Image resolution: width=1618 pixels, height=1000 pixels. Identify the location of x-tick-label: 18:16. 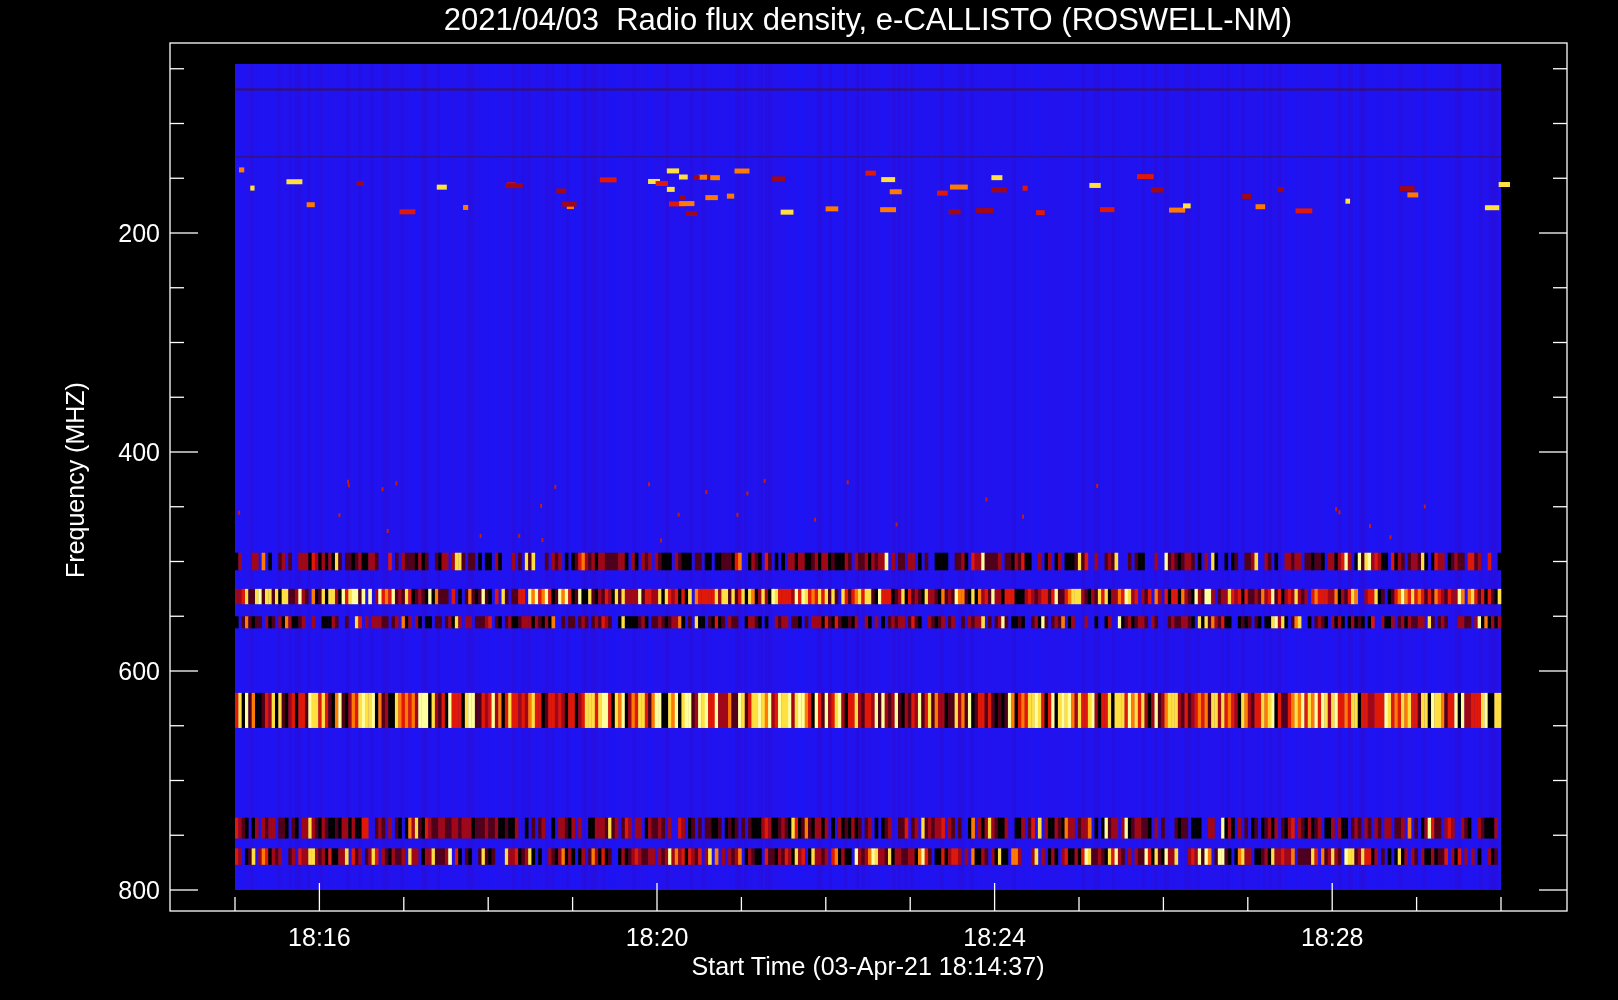
(319, 937).